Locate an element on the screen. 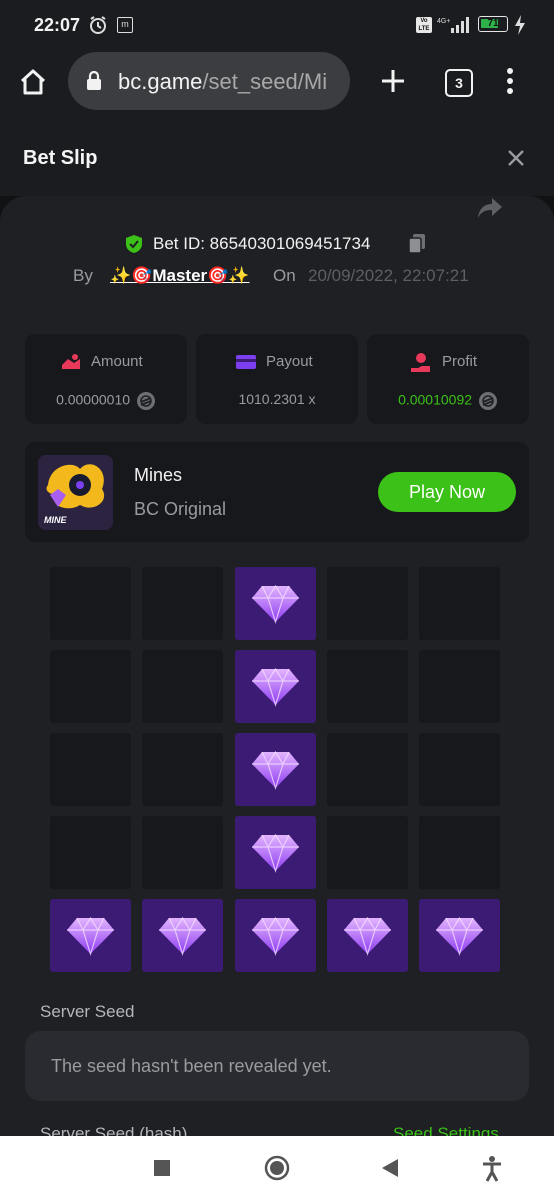  profit-value-row: 0.00010092 is located at coordinates (448, 401).